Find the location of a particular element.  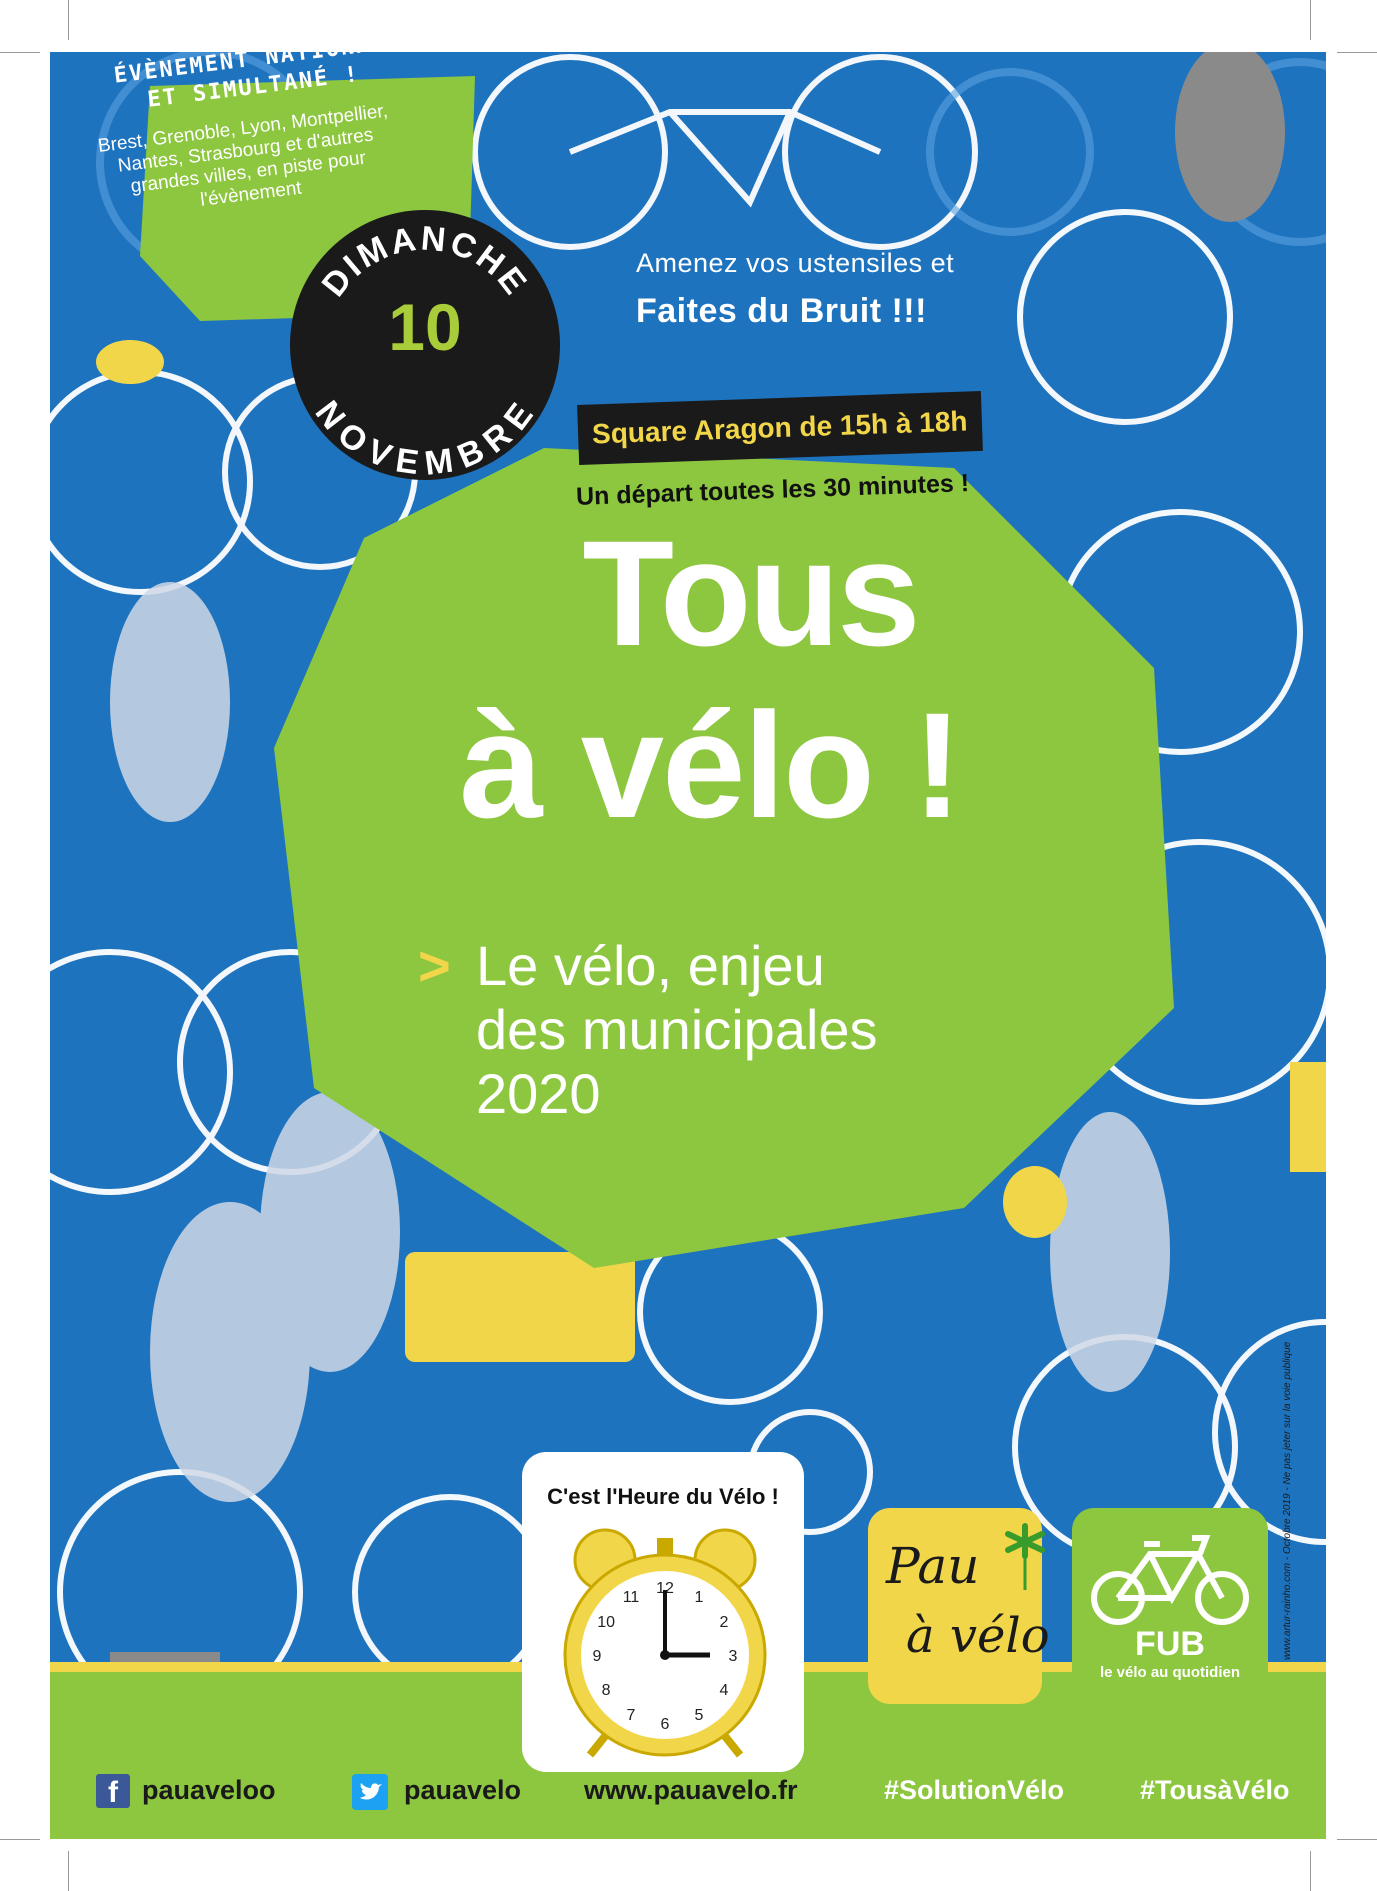

subtitle-line-3: 2020 is located at coordinates (538, 1093).